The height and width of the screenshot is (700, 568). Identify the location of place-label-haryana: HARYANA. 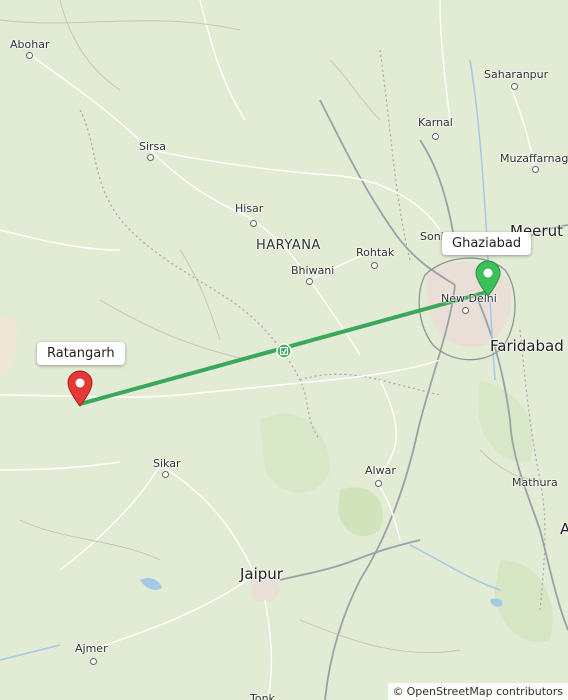
(288, 245).